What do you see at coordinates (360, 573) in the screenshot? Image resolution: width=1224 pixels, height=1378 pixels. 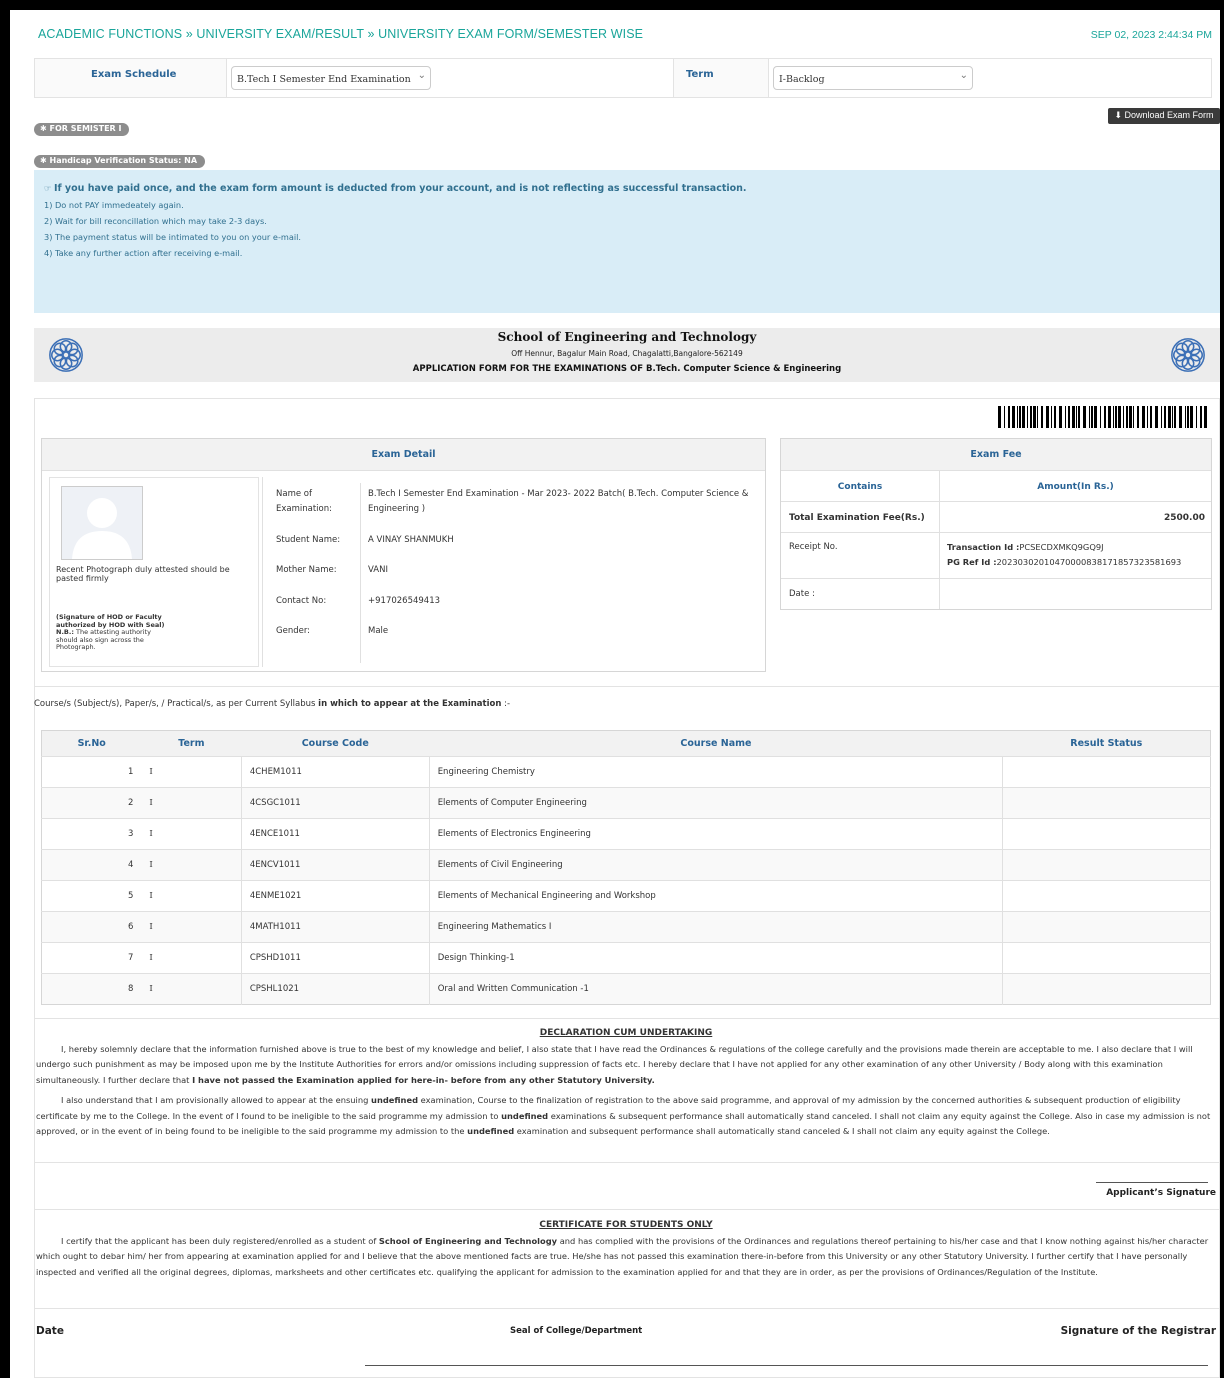 I see `detail-divider` at bounding box center [360, 573].